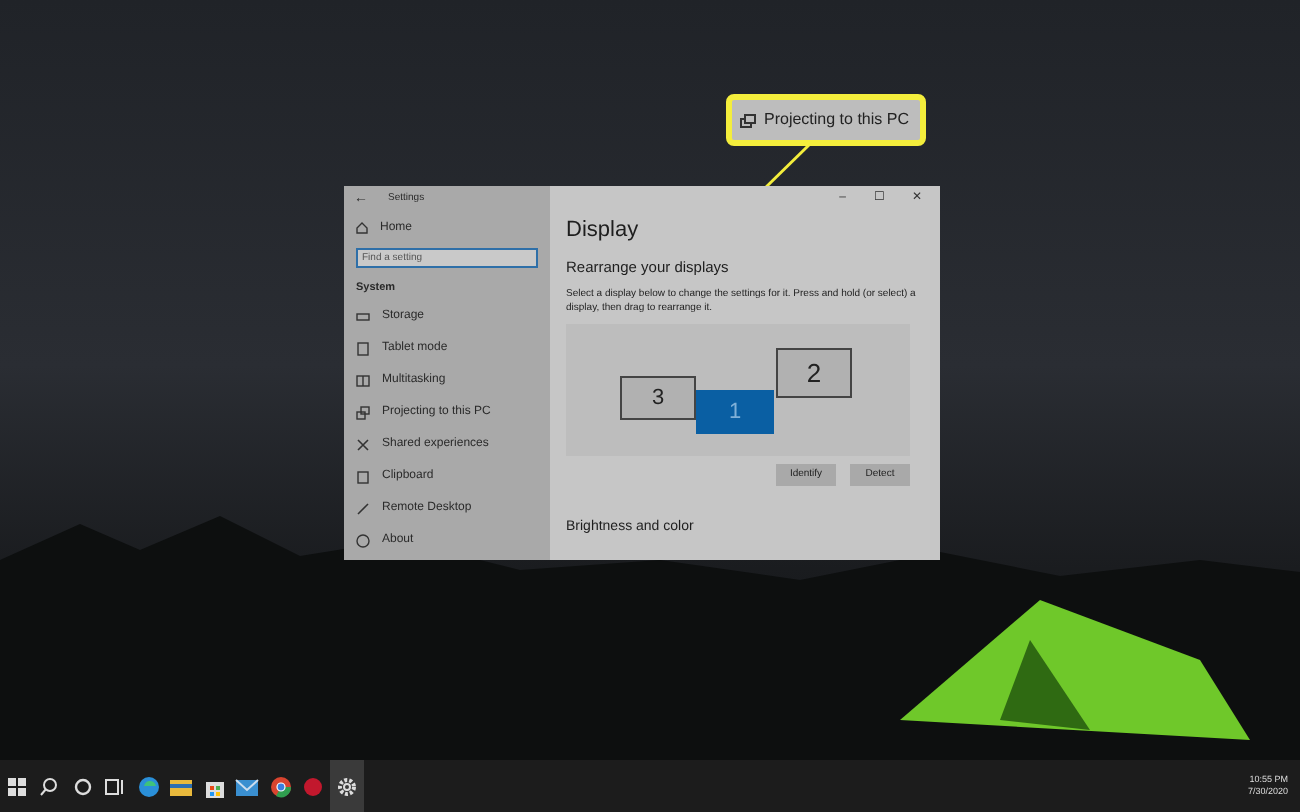  What do you see at coordinates (49, 786) in the screenshot?
I see `search-icon` at bounding box center [49, 786].